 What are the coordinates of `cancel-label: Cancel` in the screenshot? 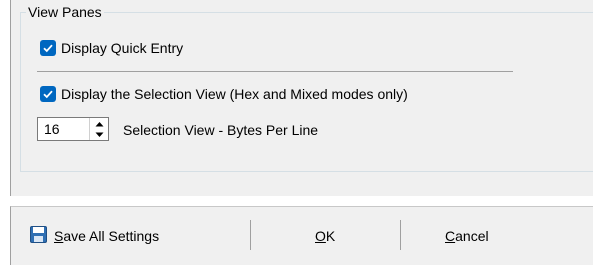 It's located at (467, 236).